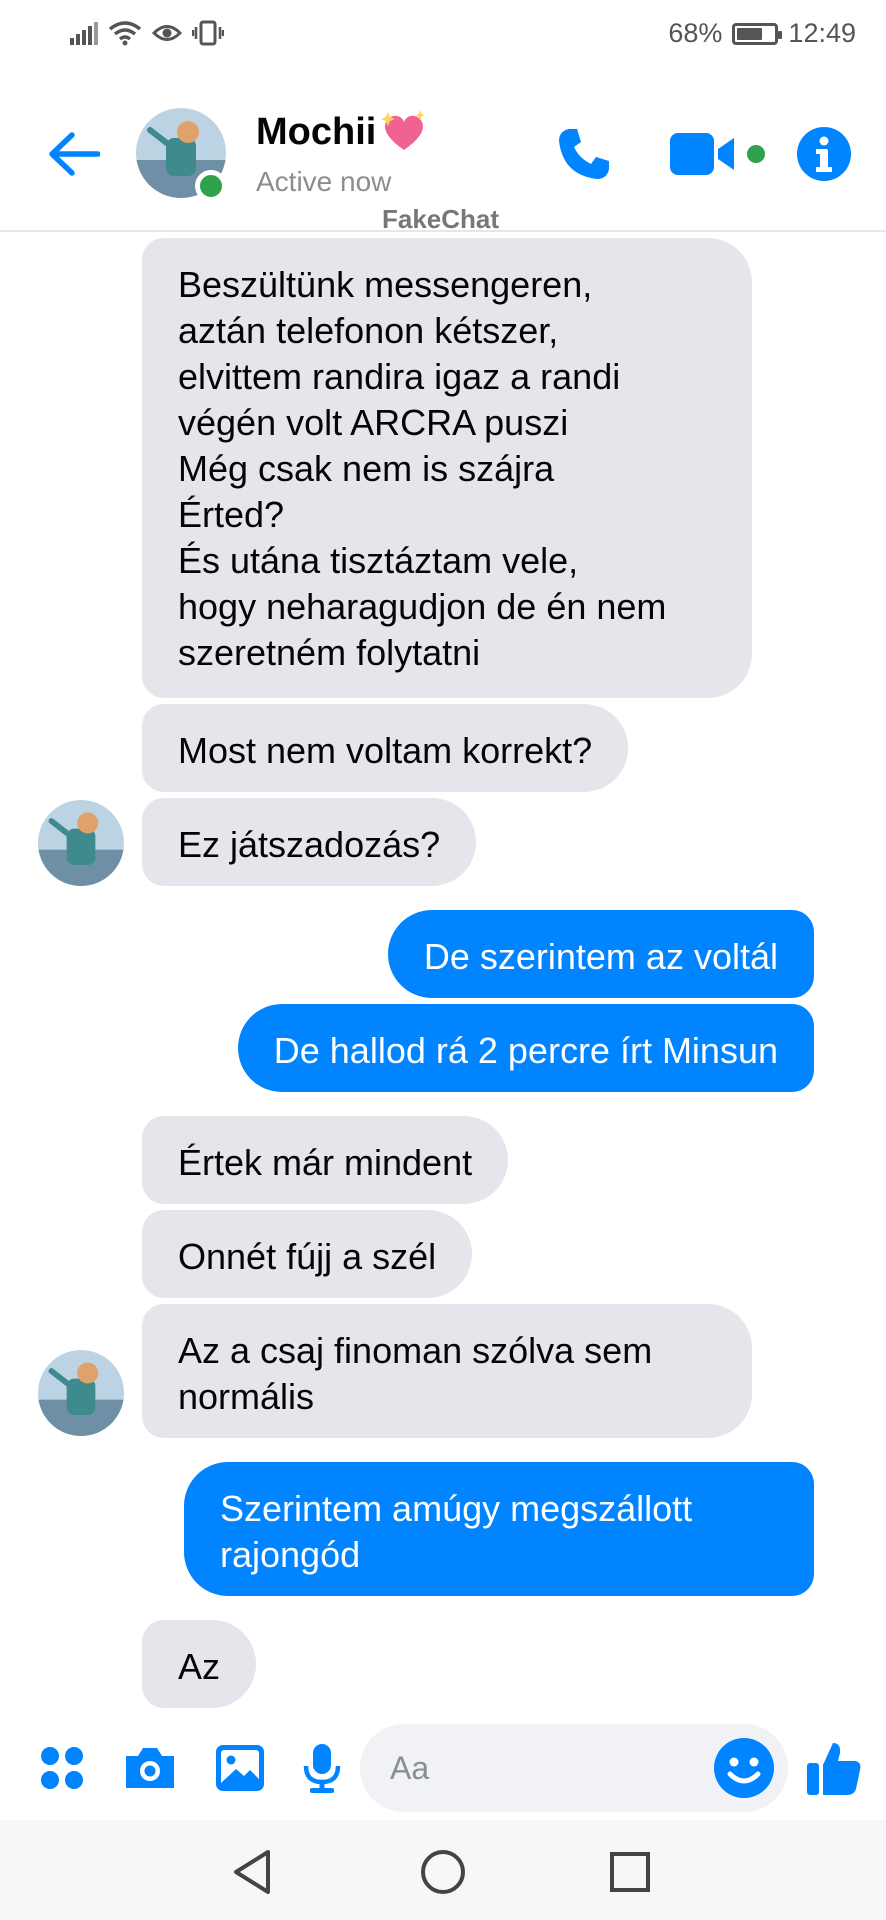  I want to click on apps-grid-icon, so click(62, 1768).